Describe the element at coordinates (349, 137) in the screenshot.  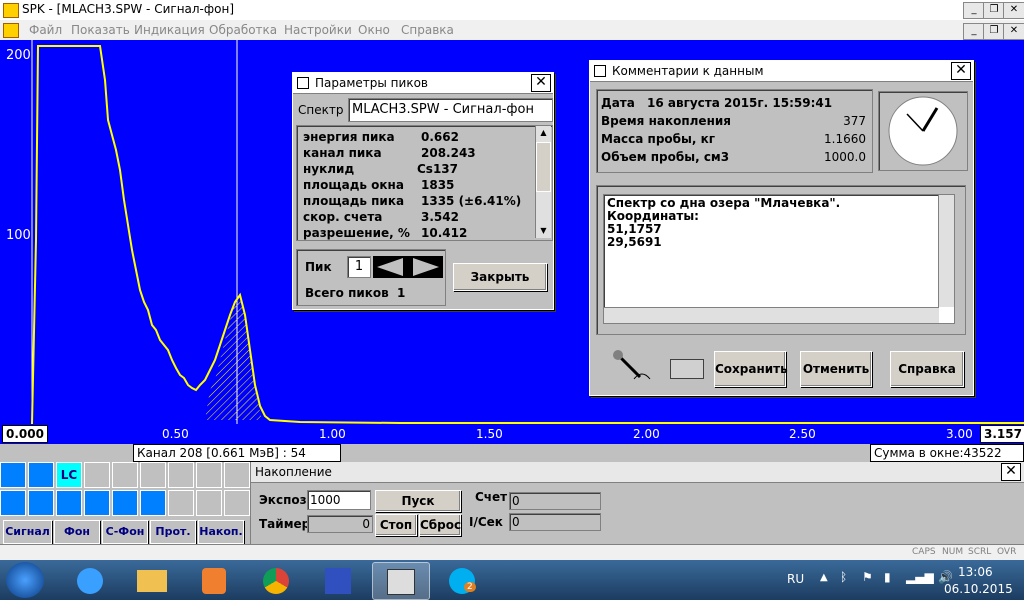
I see `param-energy-label: энергия пика` at that location.